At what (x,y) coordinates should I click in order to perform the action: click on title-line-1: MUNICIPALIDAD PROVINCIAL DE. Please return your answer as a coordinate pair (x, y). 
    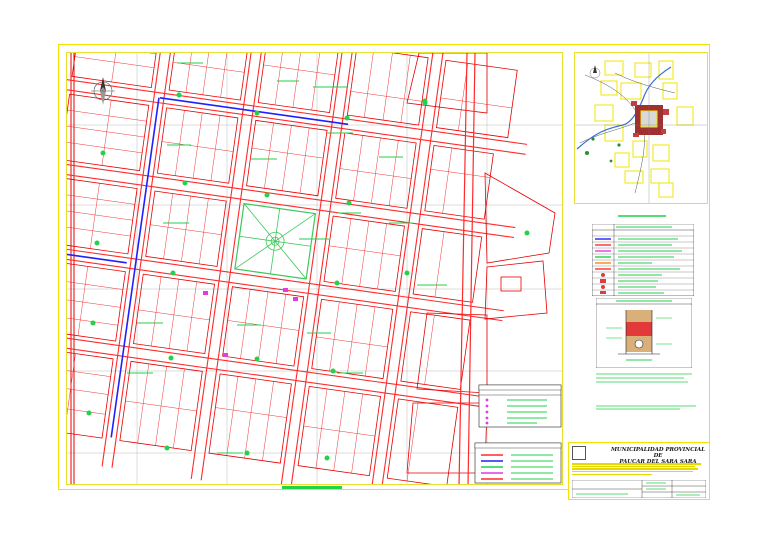
    Looking at the image, I should click on (658, 453).